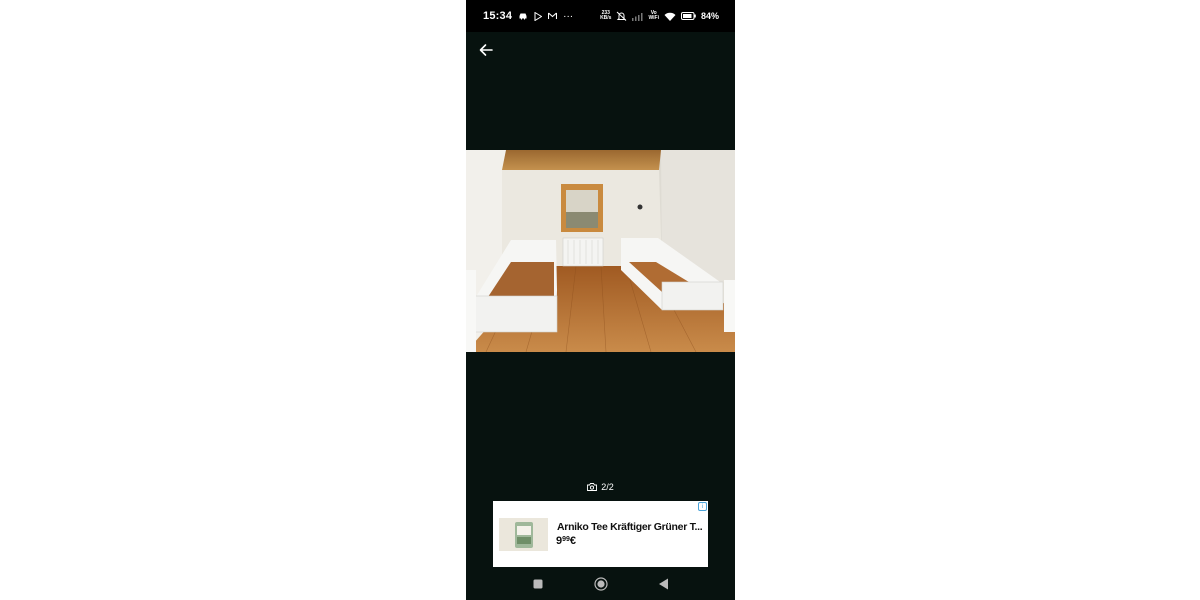  I want to click on battery-icon, so click(688, 16).